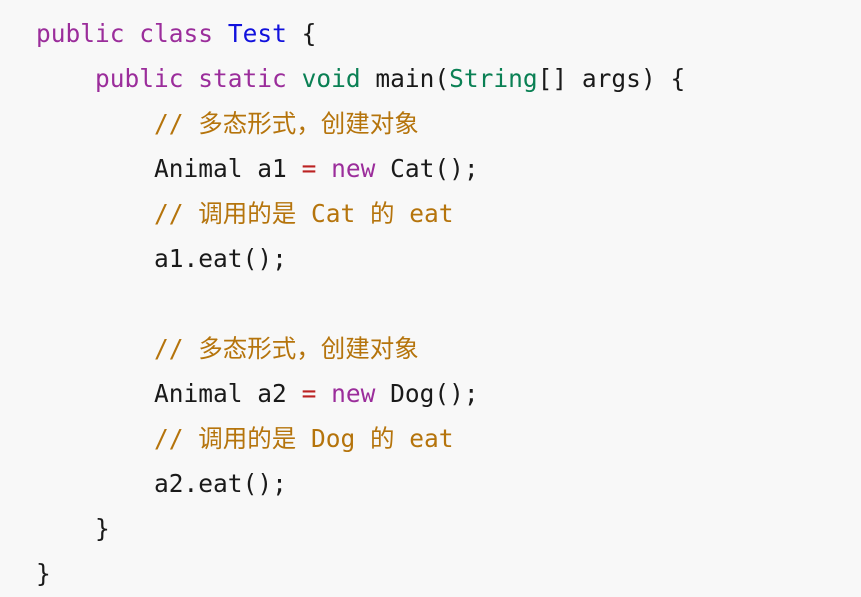  Describe the element at coordinates (412, 393) in the screenshot. I see `code-token-plain: Dog` at that location.